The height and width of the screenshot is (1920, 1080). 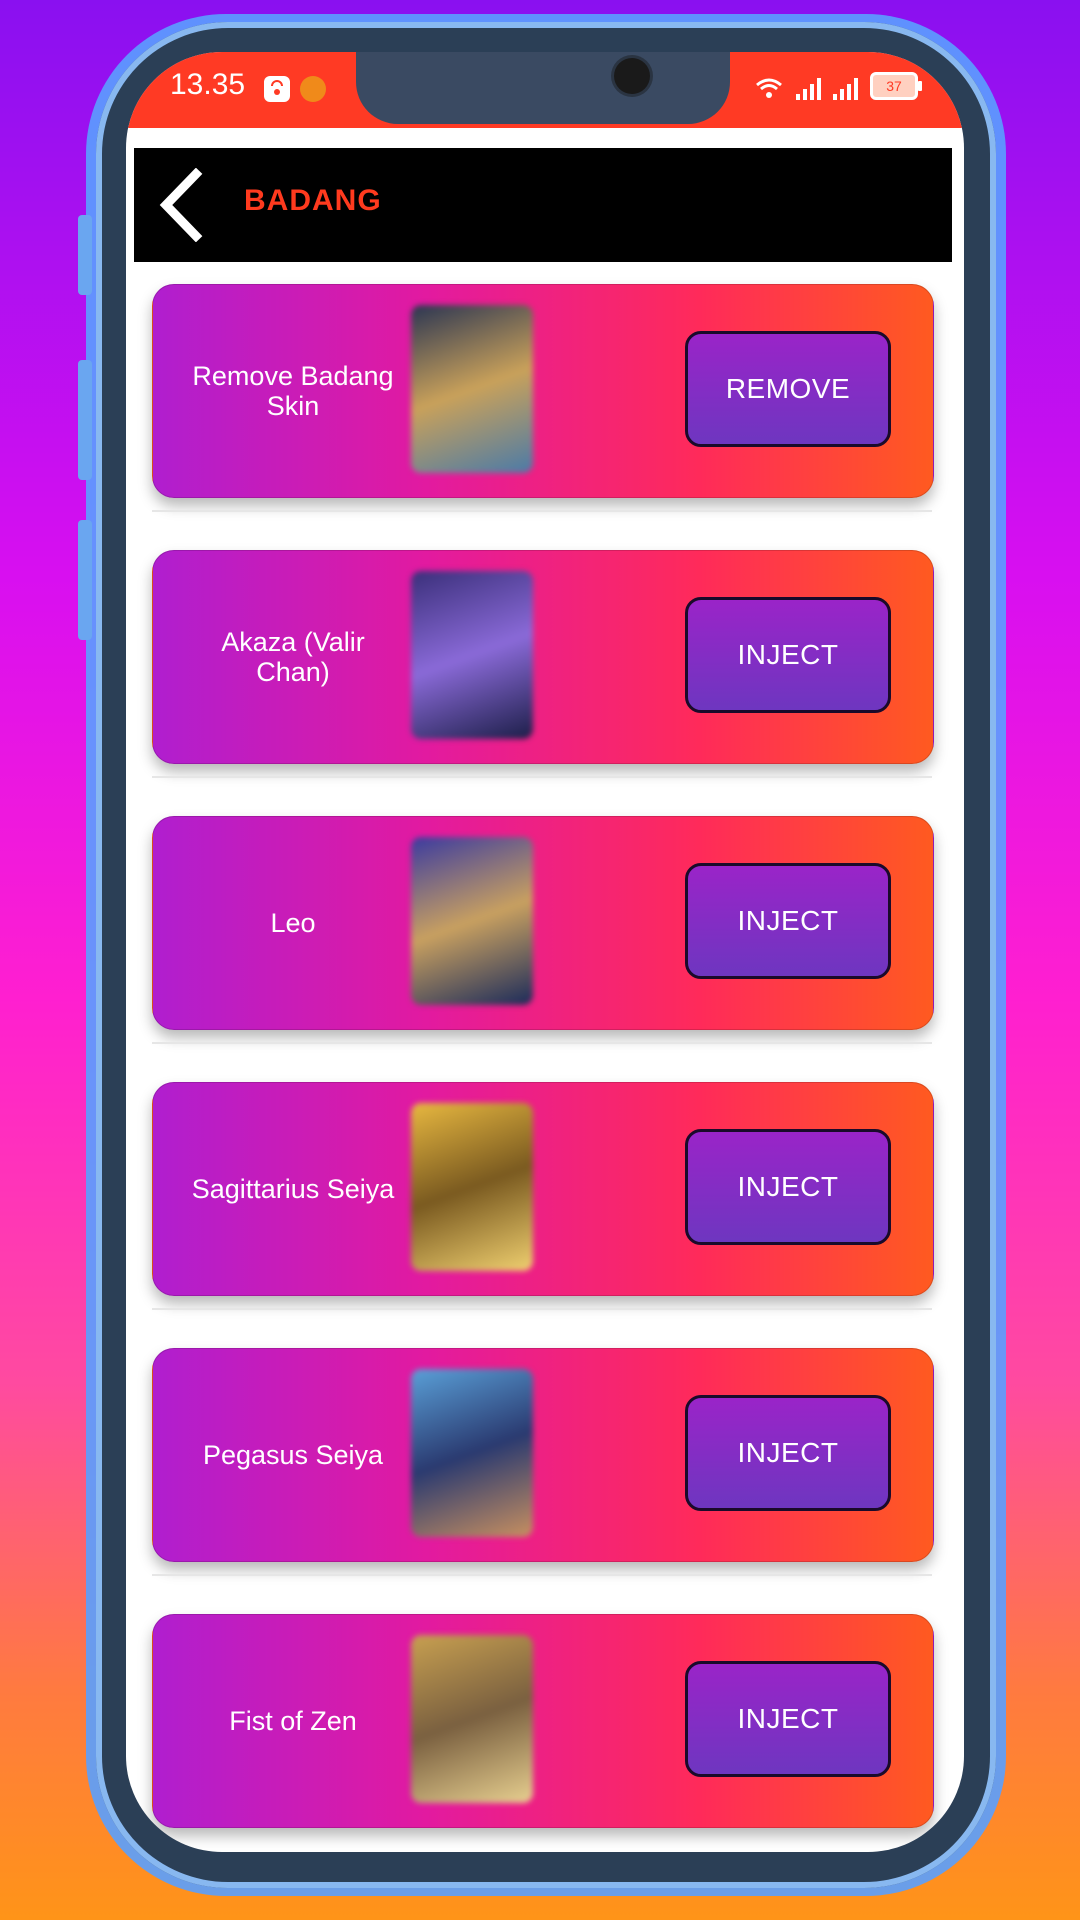 I want to click on battery-icon: 37, so click(x=896, y=86).